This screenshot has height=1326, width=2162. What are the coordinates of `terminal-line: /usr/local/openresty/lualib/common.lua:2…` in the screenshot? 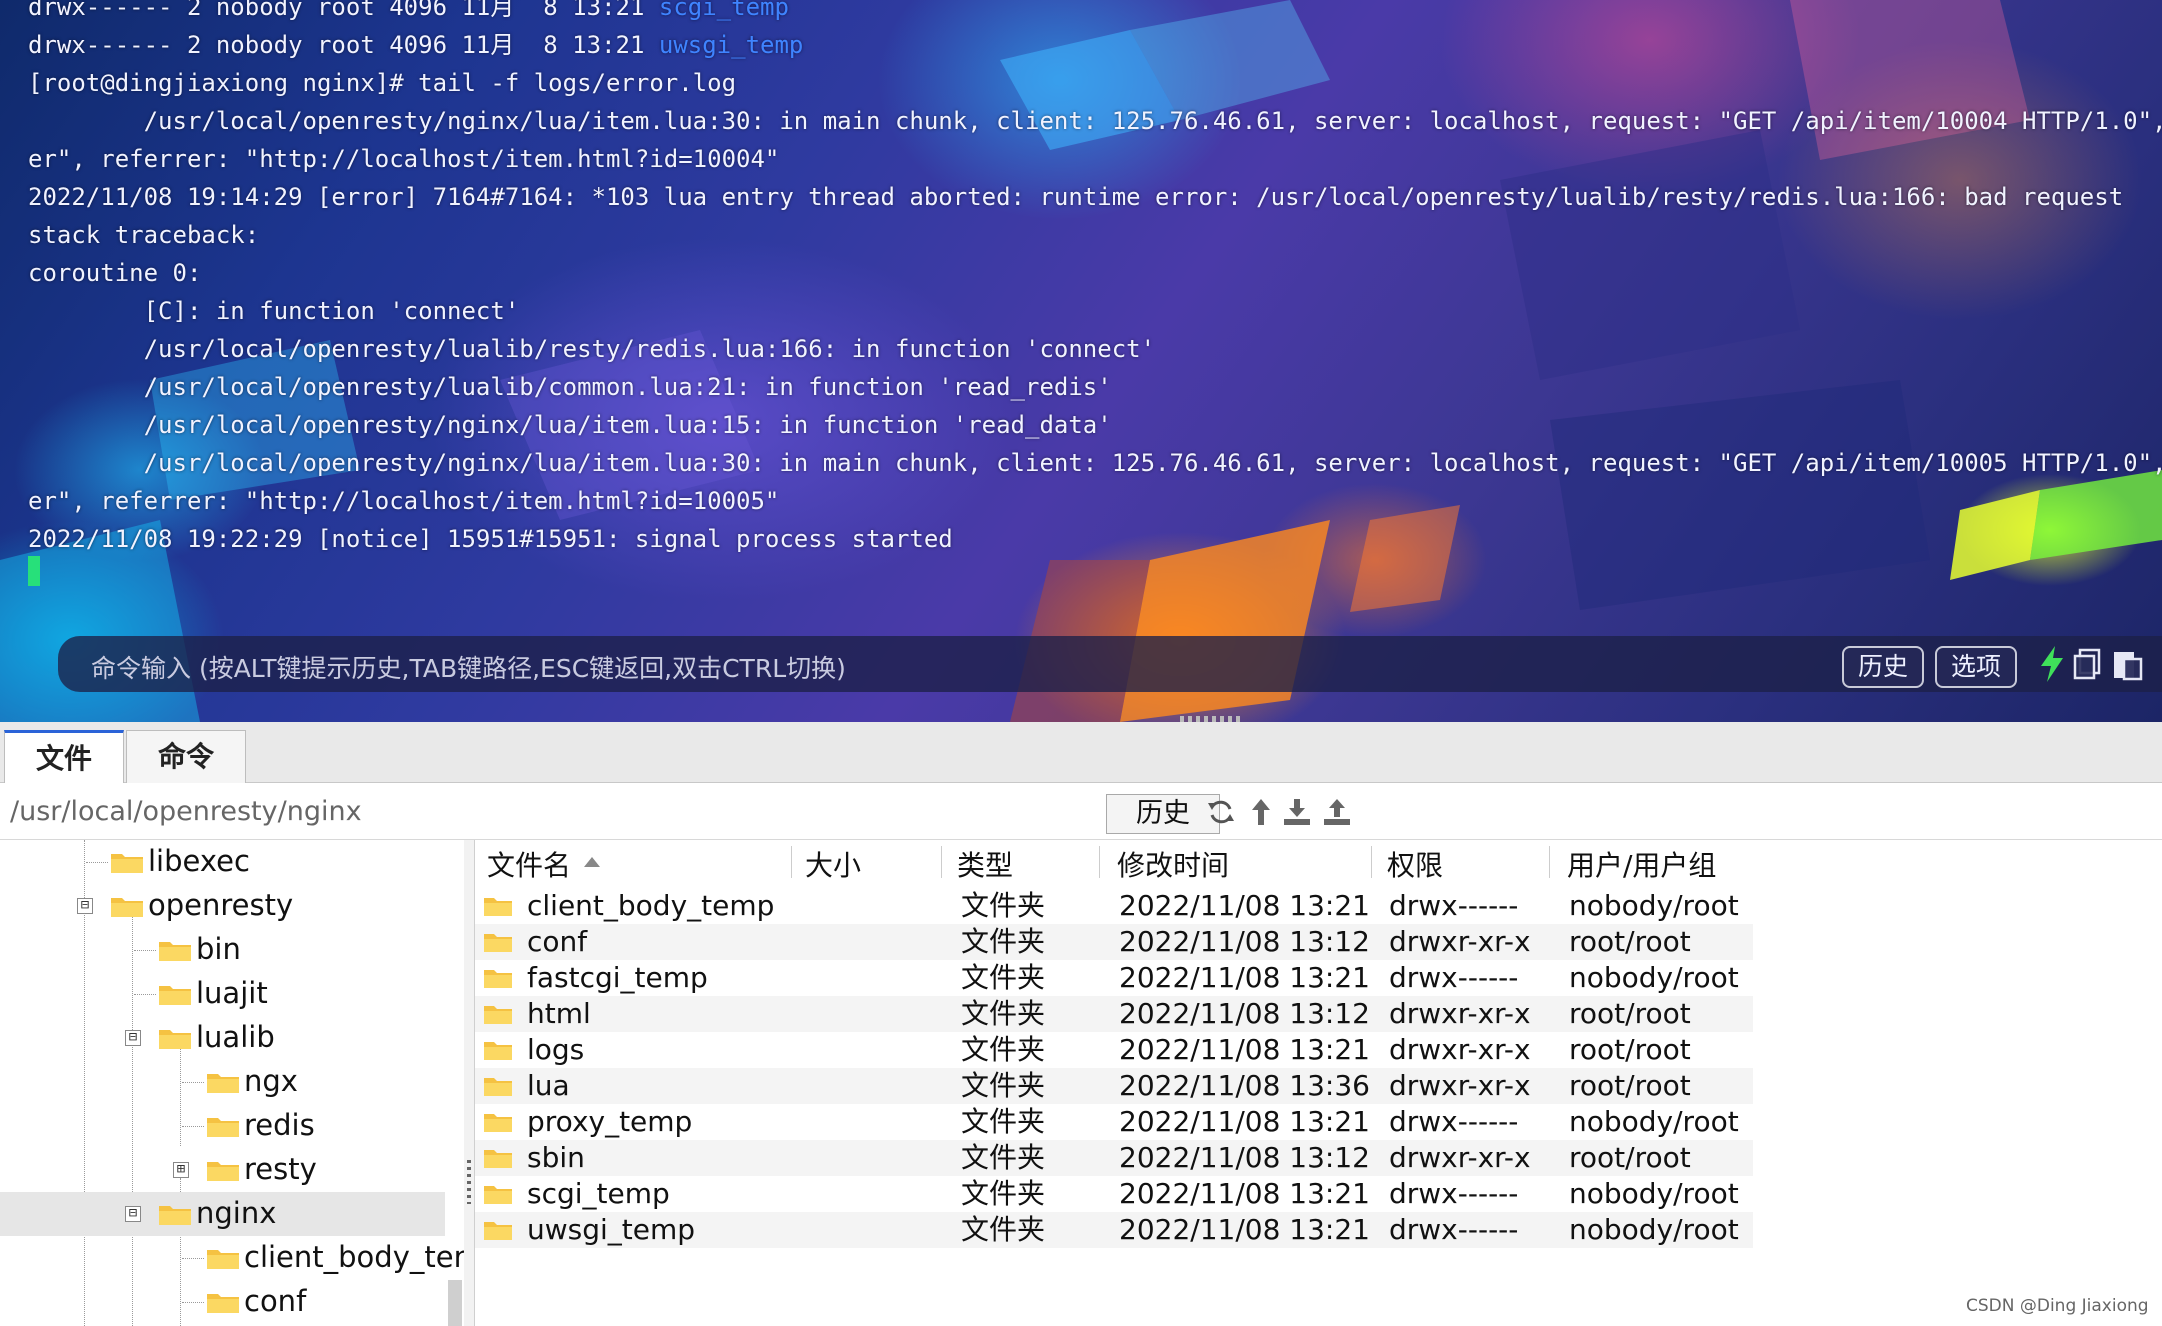 It's located at (570, 387).